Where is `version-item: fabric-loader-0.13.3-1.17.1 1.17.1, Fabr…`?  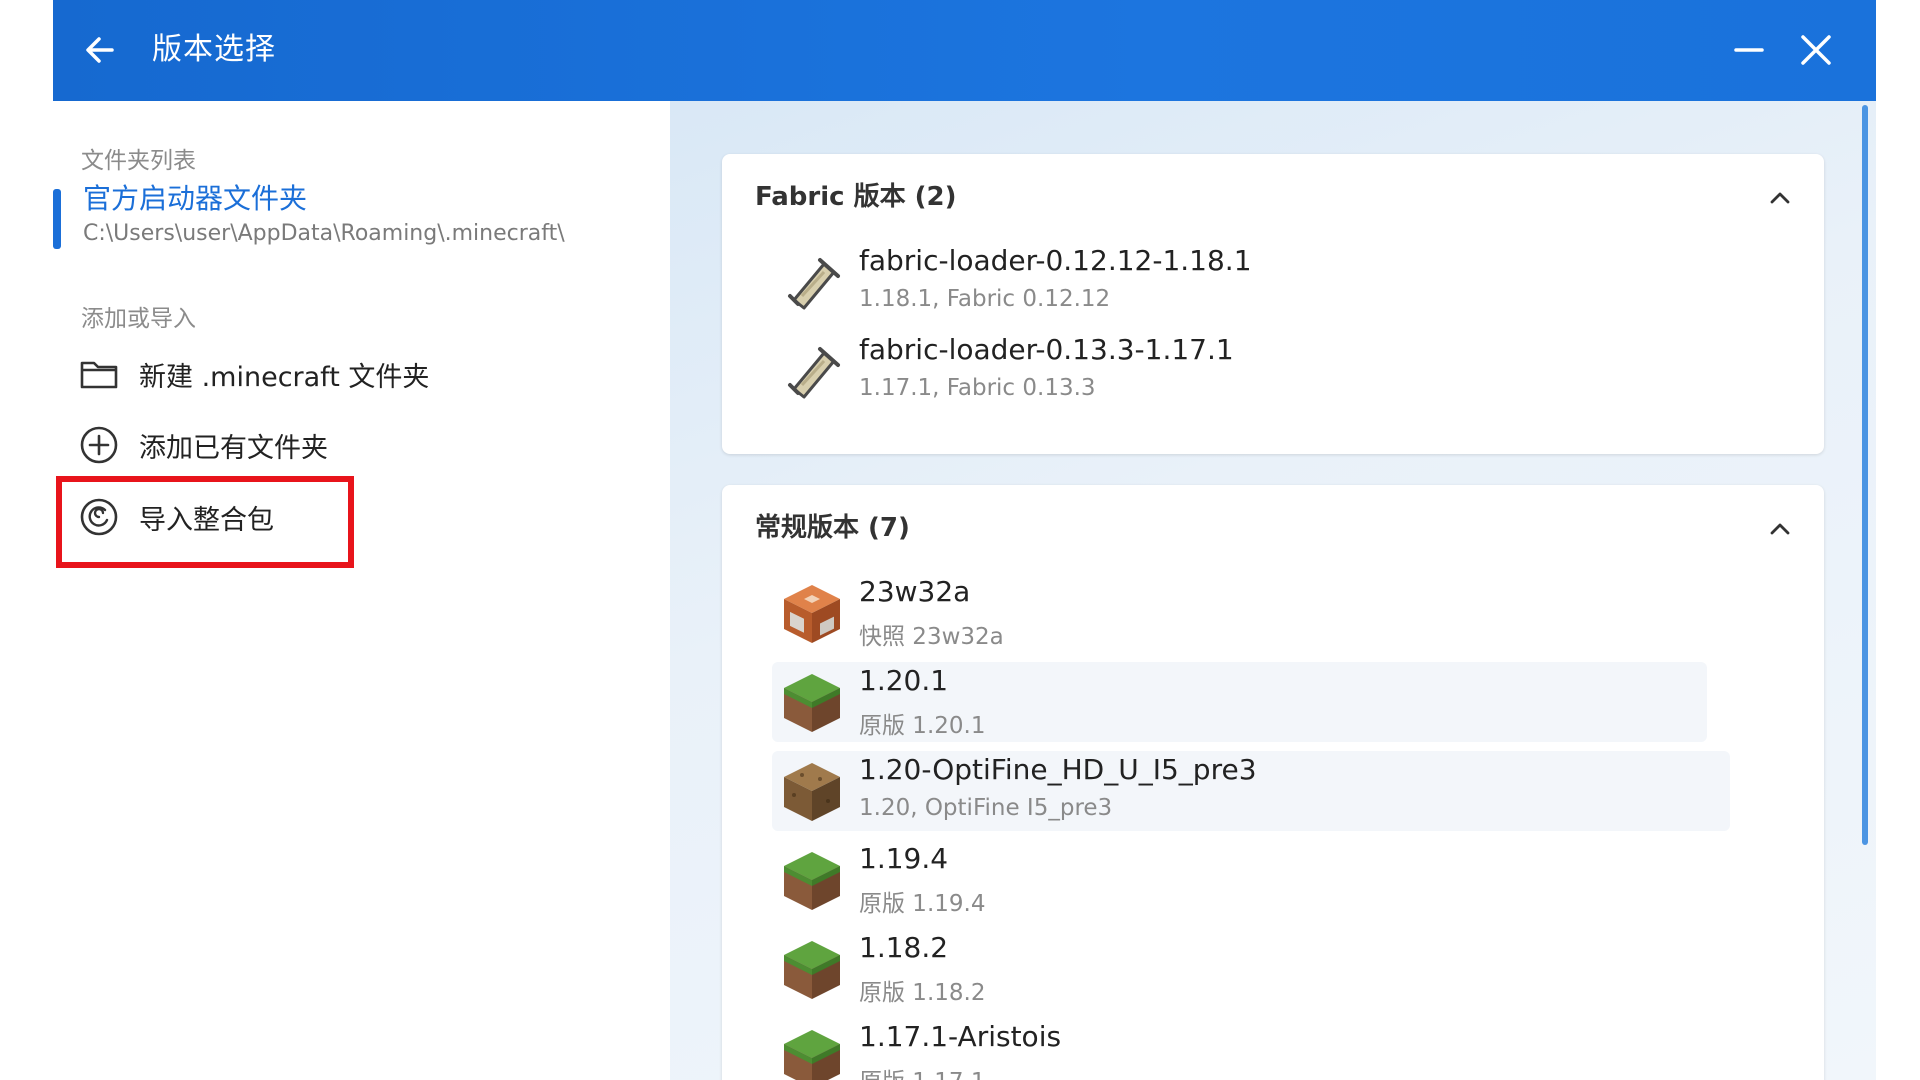 version-item: fabric-loader-0.13.3-1.17.1 1.17.1, Fabr… is located at coordinates (1262, 371).